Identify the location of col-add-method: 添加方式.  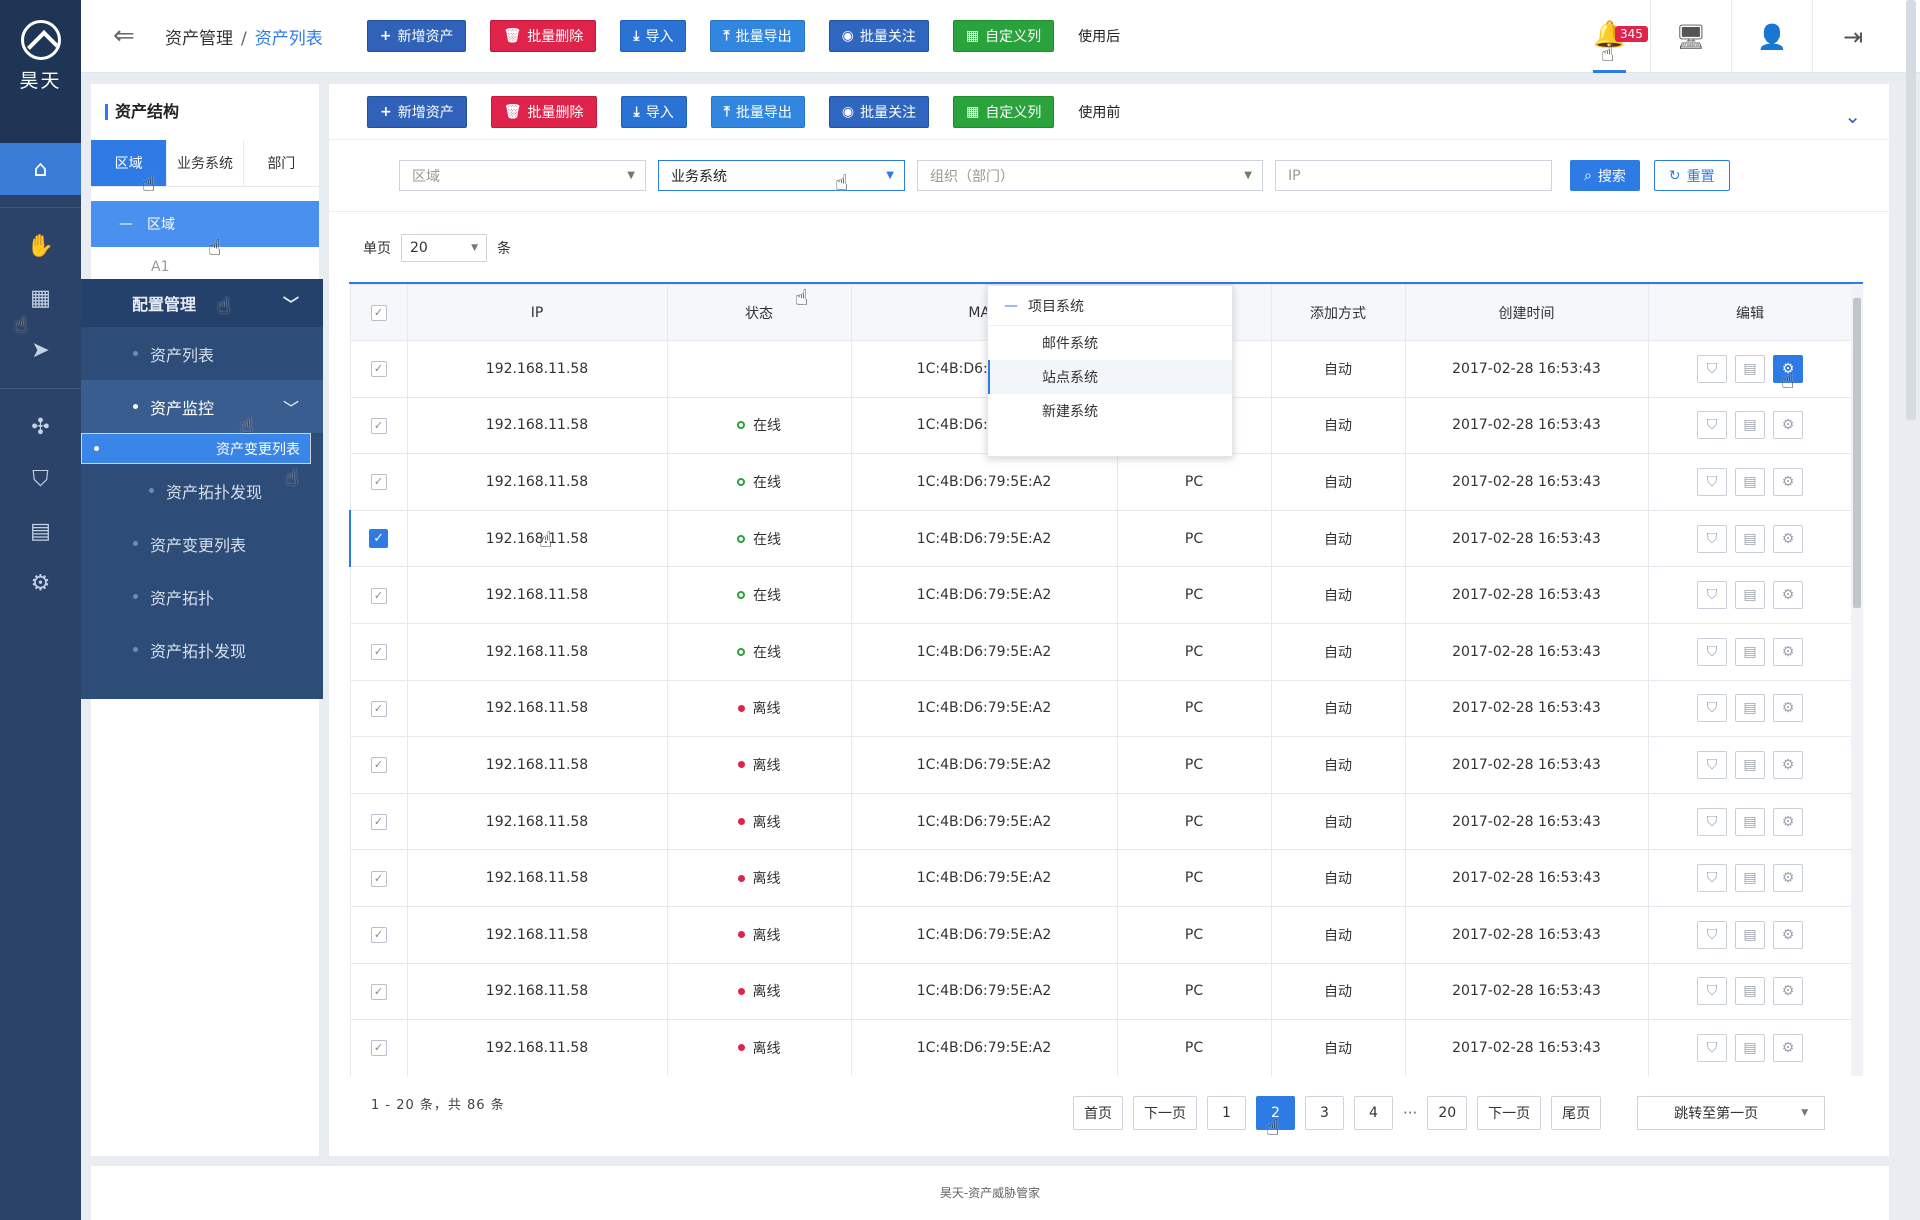
(1338, 312).